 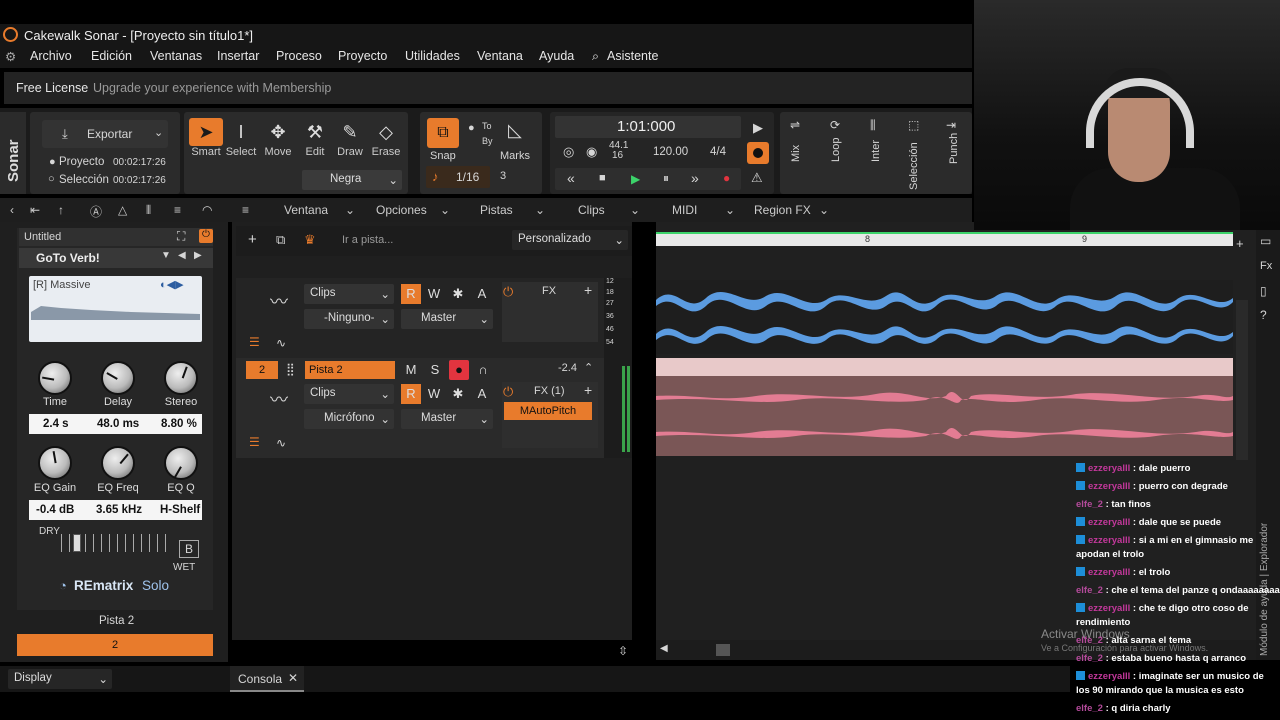 I want to click on track1-fx-bin: ⏻ FX +, so click(x=550, y=312).